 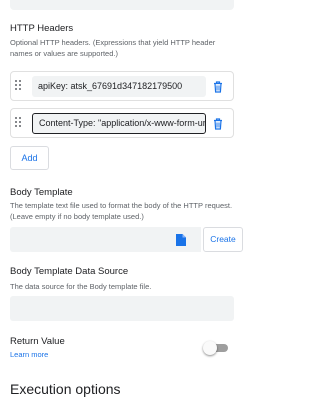 What do you see at coordinates (41, 192) in the screenshot?
I see `body-template-title: Body Template` at bounding box center [41, 192].